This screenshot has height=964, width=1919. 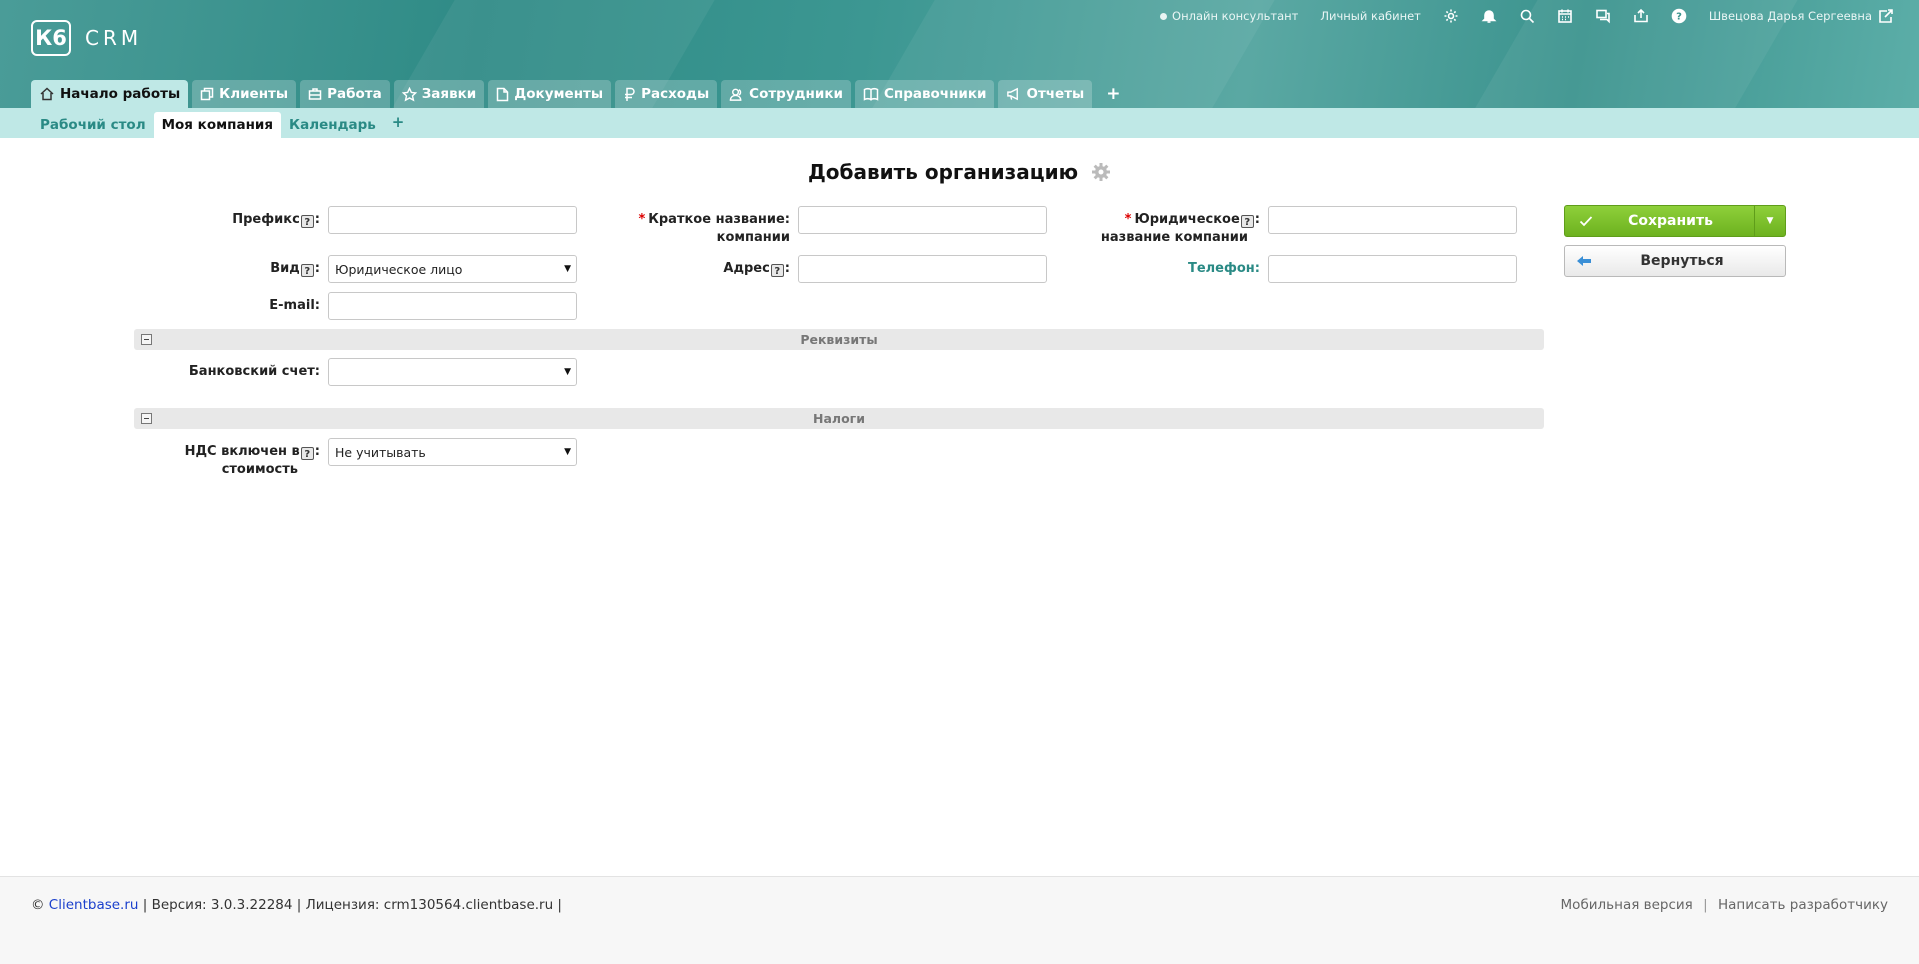 What do you see at coordinates (1101, 174) in the screenshot?
I see `settings-gear-icon` at bounding box center [1101, 174].